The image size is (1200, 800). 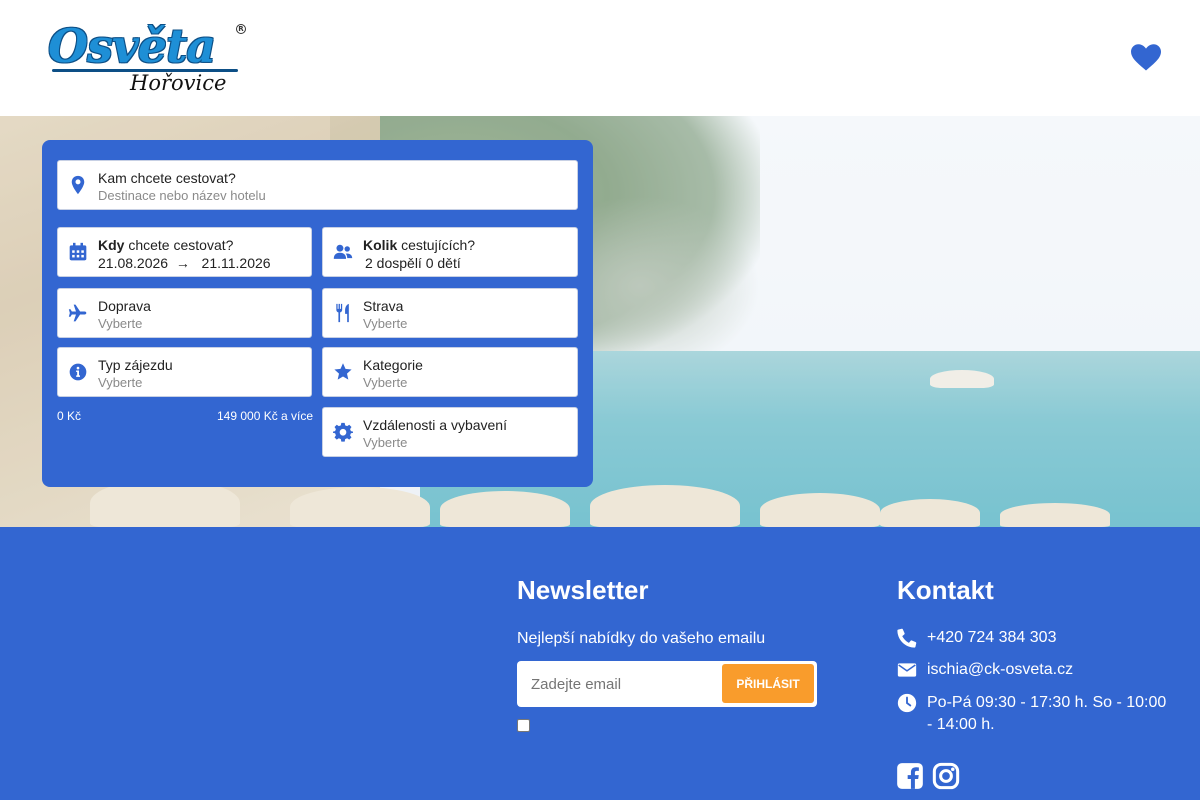 I want to click on category-placeholder: Vyberte, so click(x=385, y=382).